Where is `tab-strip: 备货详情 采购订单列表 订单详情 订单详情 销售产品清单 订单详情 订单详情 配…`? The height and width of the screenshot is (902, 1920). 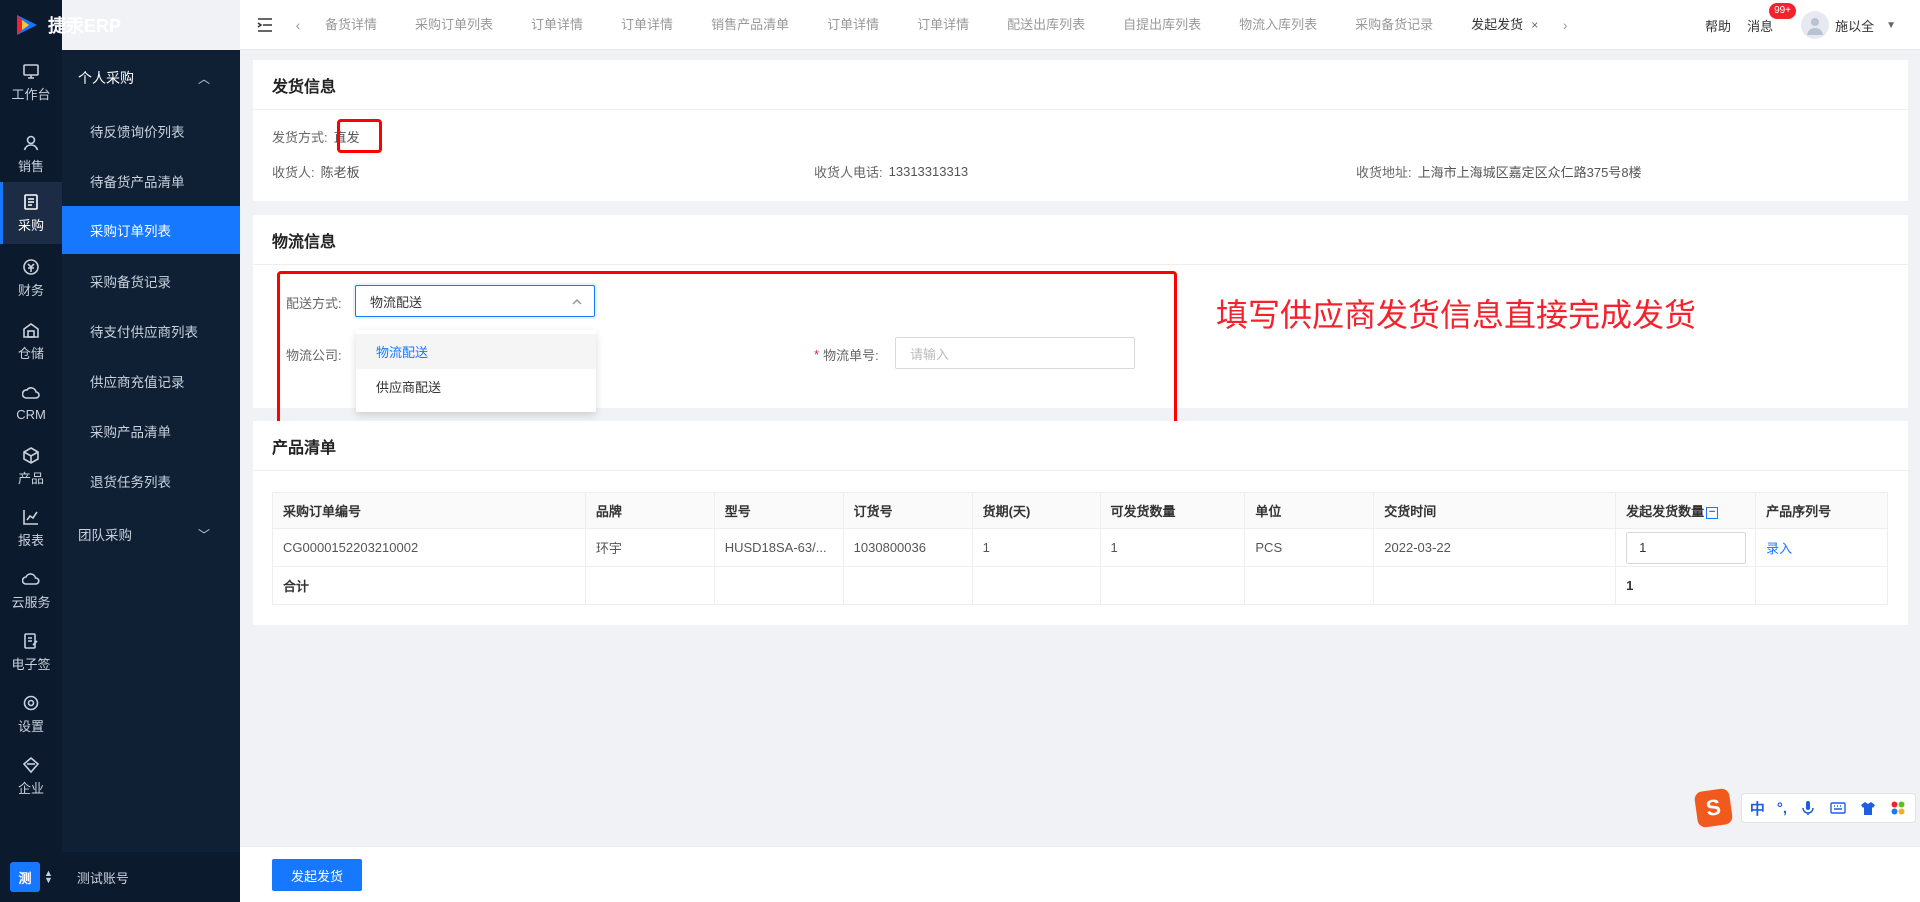
tab-strip: 备货详情 采购订单列表 订单详情 订单详情 销售产品清单 订单详情 订单详情 配… is located at coordinates (931, 25).